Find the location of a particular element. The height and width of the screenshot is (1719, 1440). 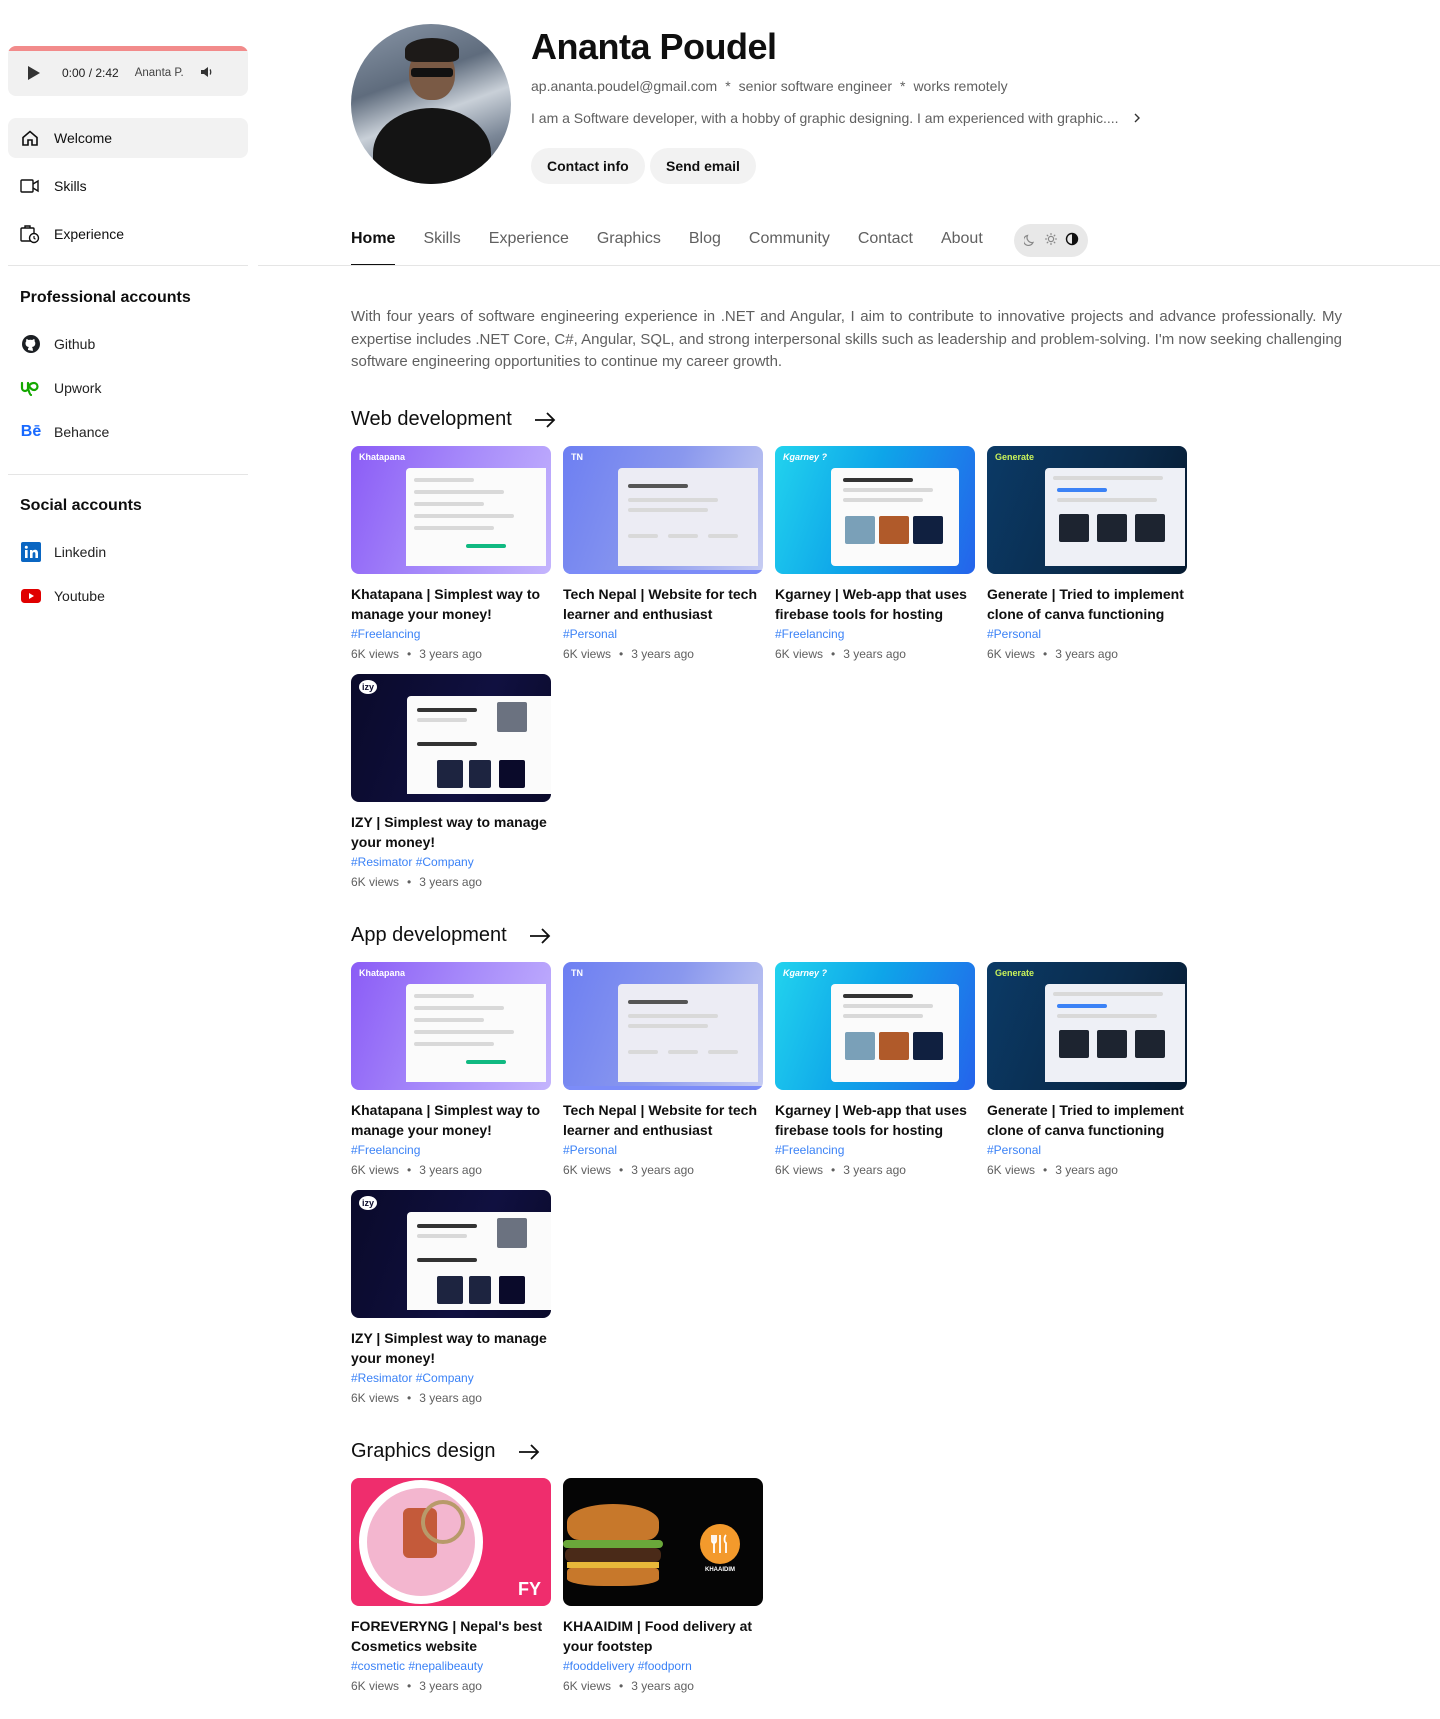

section-title: Graphics design is located at coordinates (423, 1451).